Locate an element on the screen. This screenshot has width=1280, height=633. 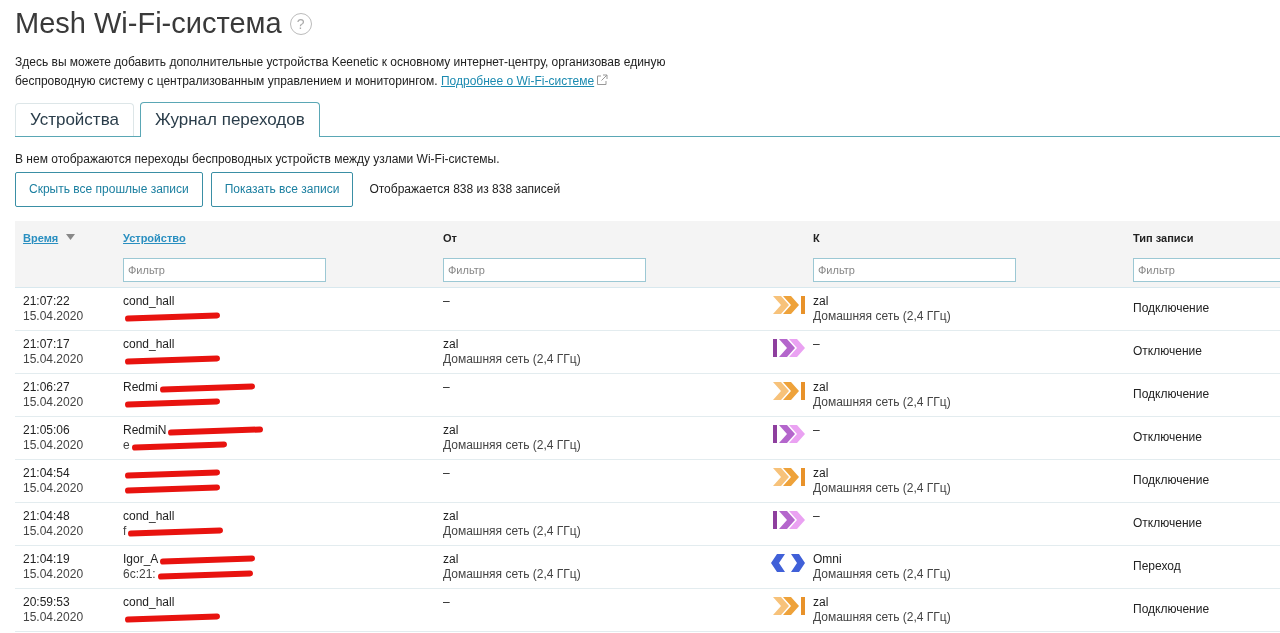
time-text: 21:04:54 is located at coordinates (47, 473).